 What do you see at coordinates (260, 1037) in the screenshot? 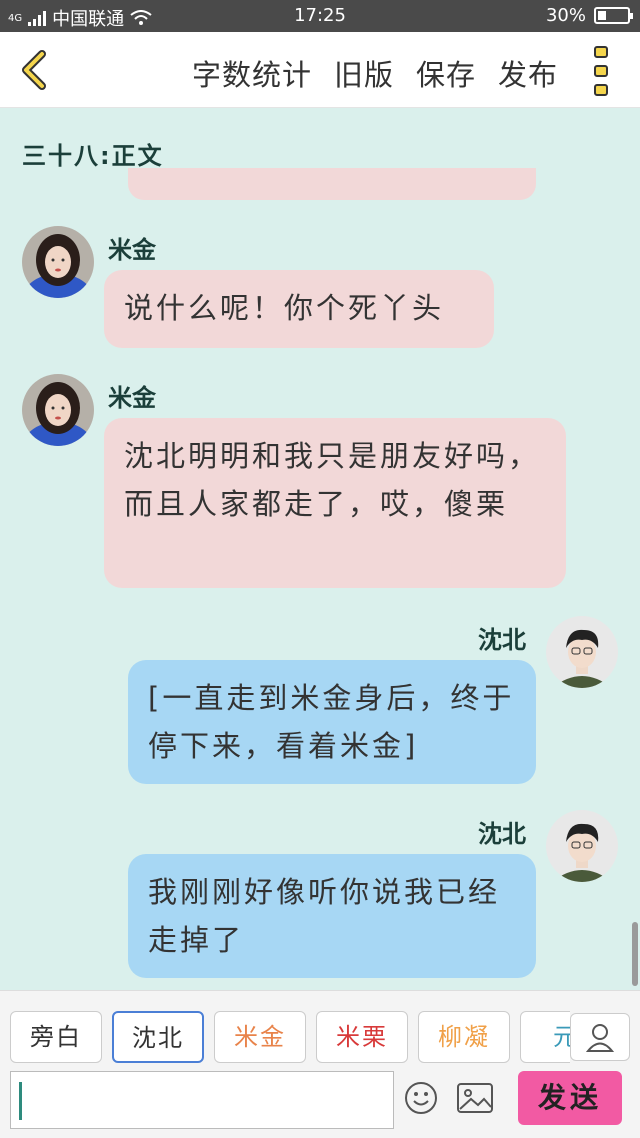
I see `role-tab: 米金` at bounding box center [260, 1037].